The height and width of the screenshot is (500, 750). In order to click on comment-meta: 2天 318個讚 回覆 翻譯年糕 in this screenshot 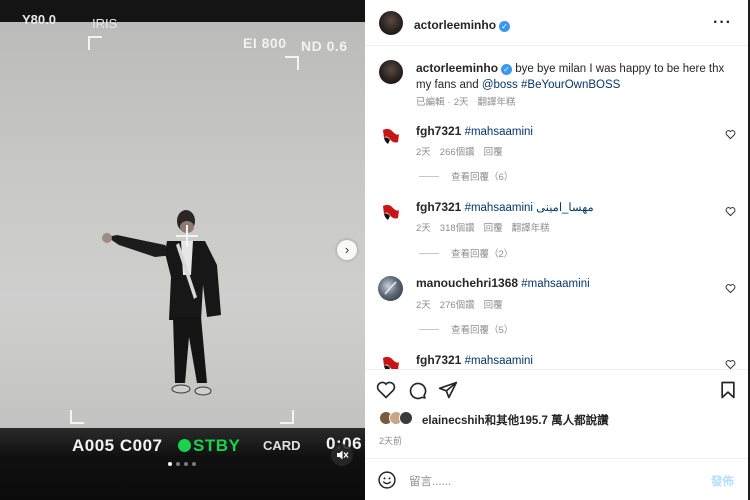, I will do `click(487, 227)`.